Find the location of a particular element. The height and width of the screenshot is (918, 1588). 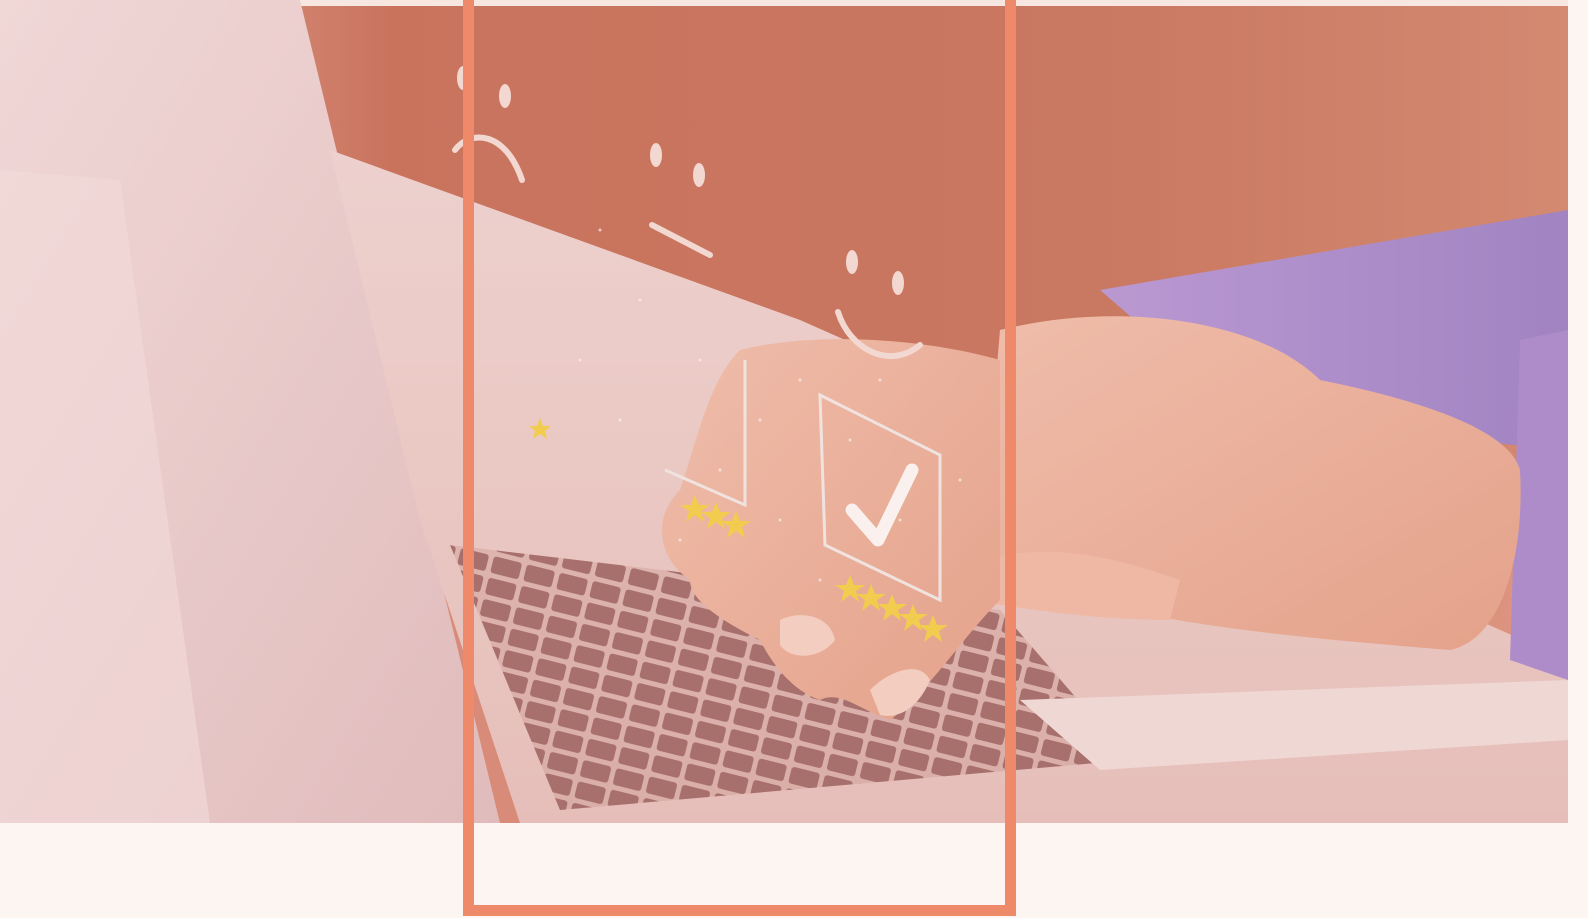

page-margin-right is located at coordinates (1578, 459).